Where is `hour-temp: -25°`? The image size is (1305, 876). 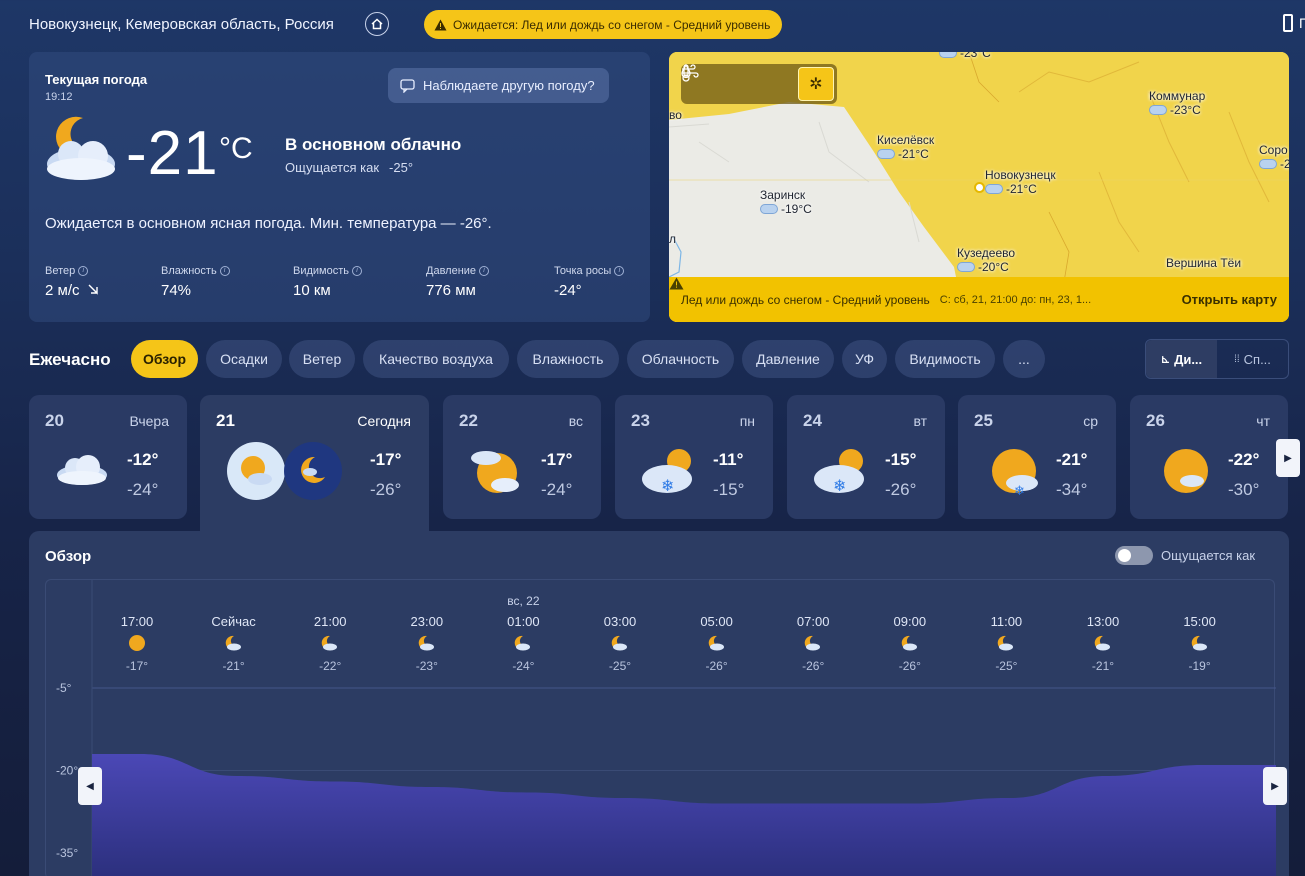
hour-temp: -25° is located at coordinates (1006, 666).